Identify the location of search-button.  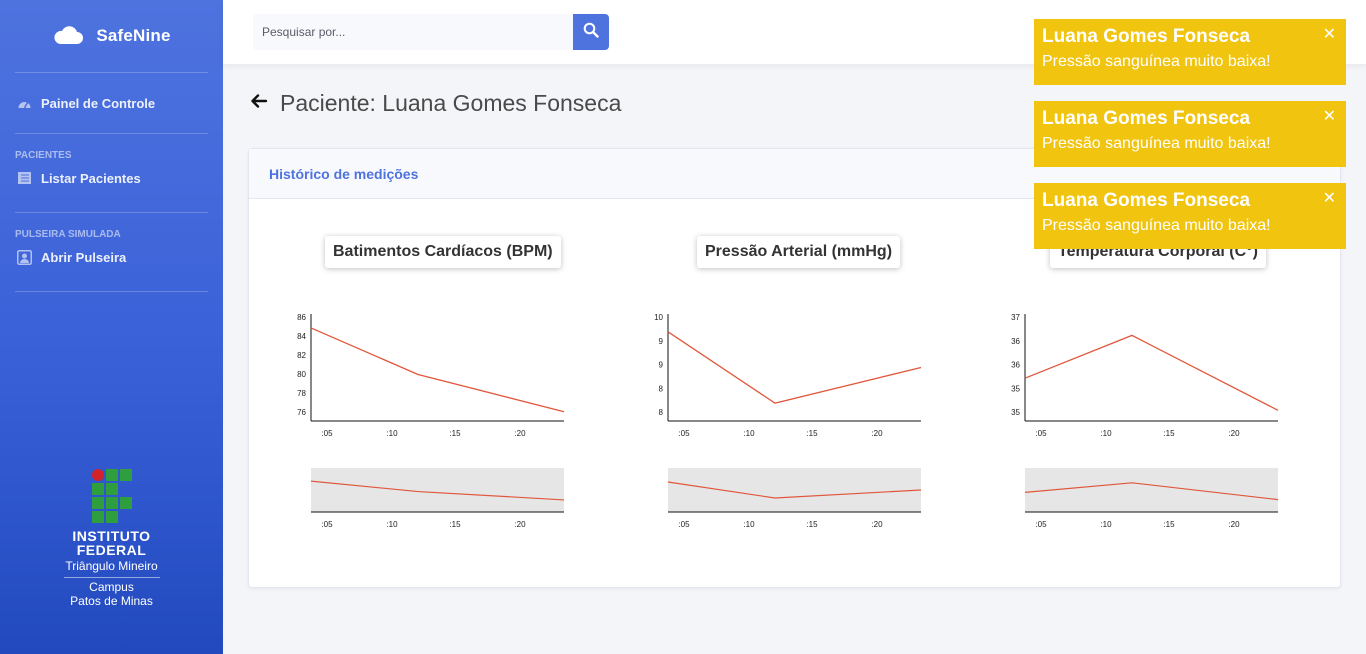
(591, 32).